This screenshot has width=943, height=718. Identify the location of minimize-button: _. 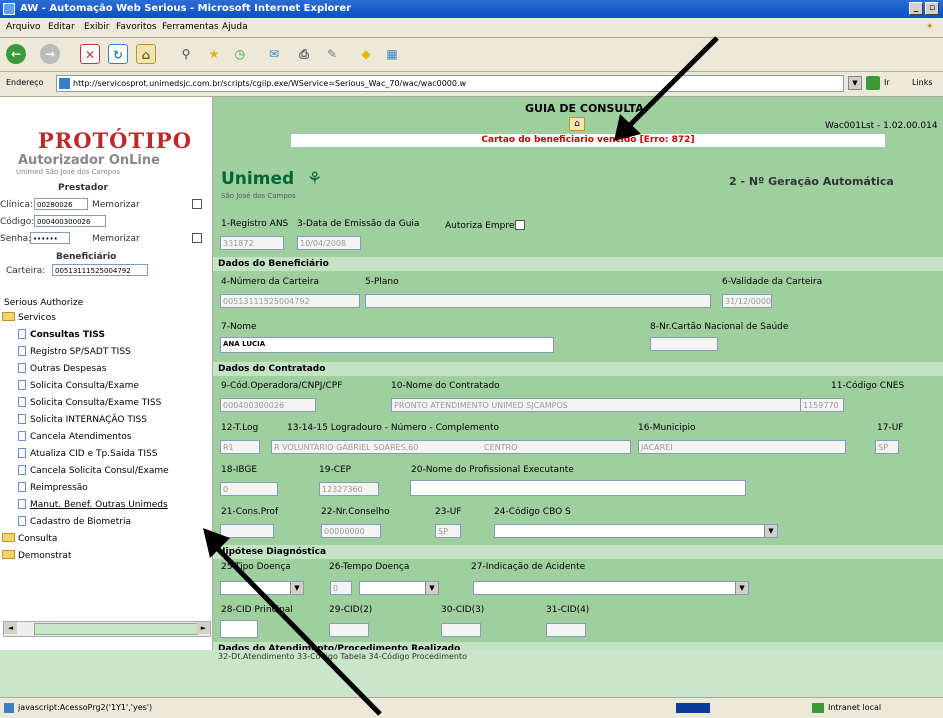
(916, 8).